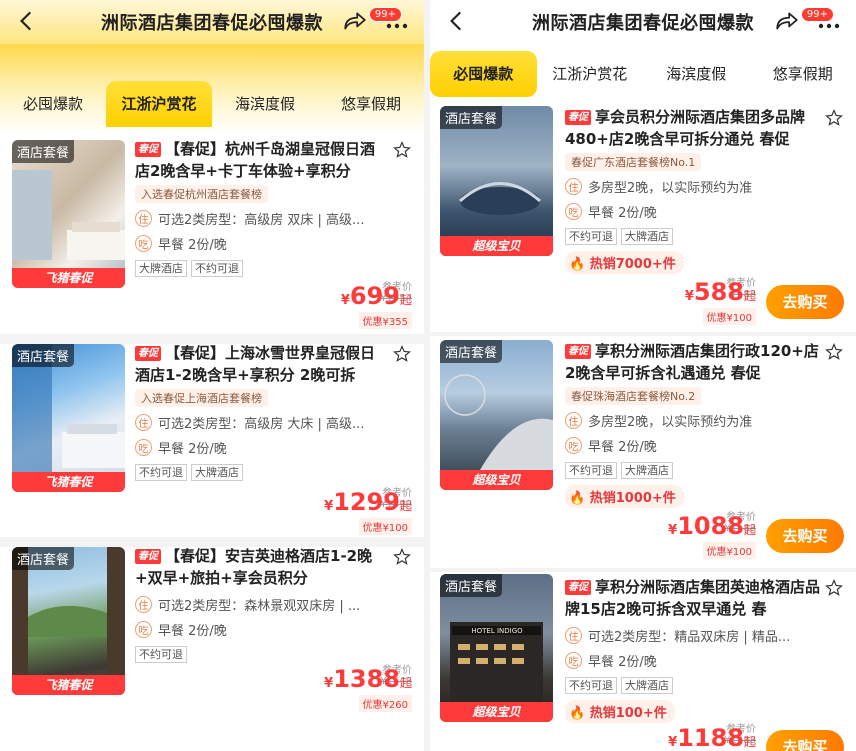  What do you see at coordinates (705, 420) in the screenshot?
I see `room-row: 住多房型2晚，以实际预约为准` at bounding box center [705, 420].